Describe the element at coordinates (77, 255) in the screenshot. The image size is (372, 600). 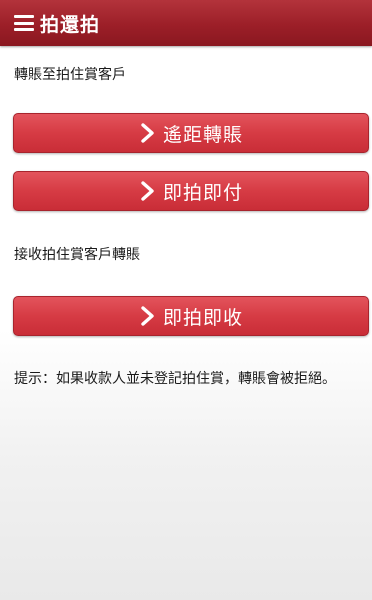
I see `receive-section-label: 接收拍住賞客戶轉賬` at that location.